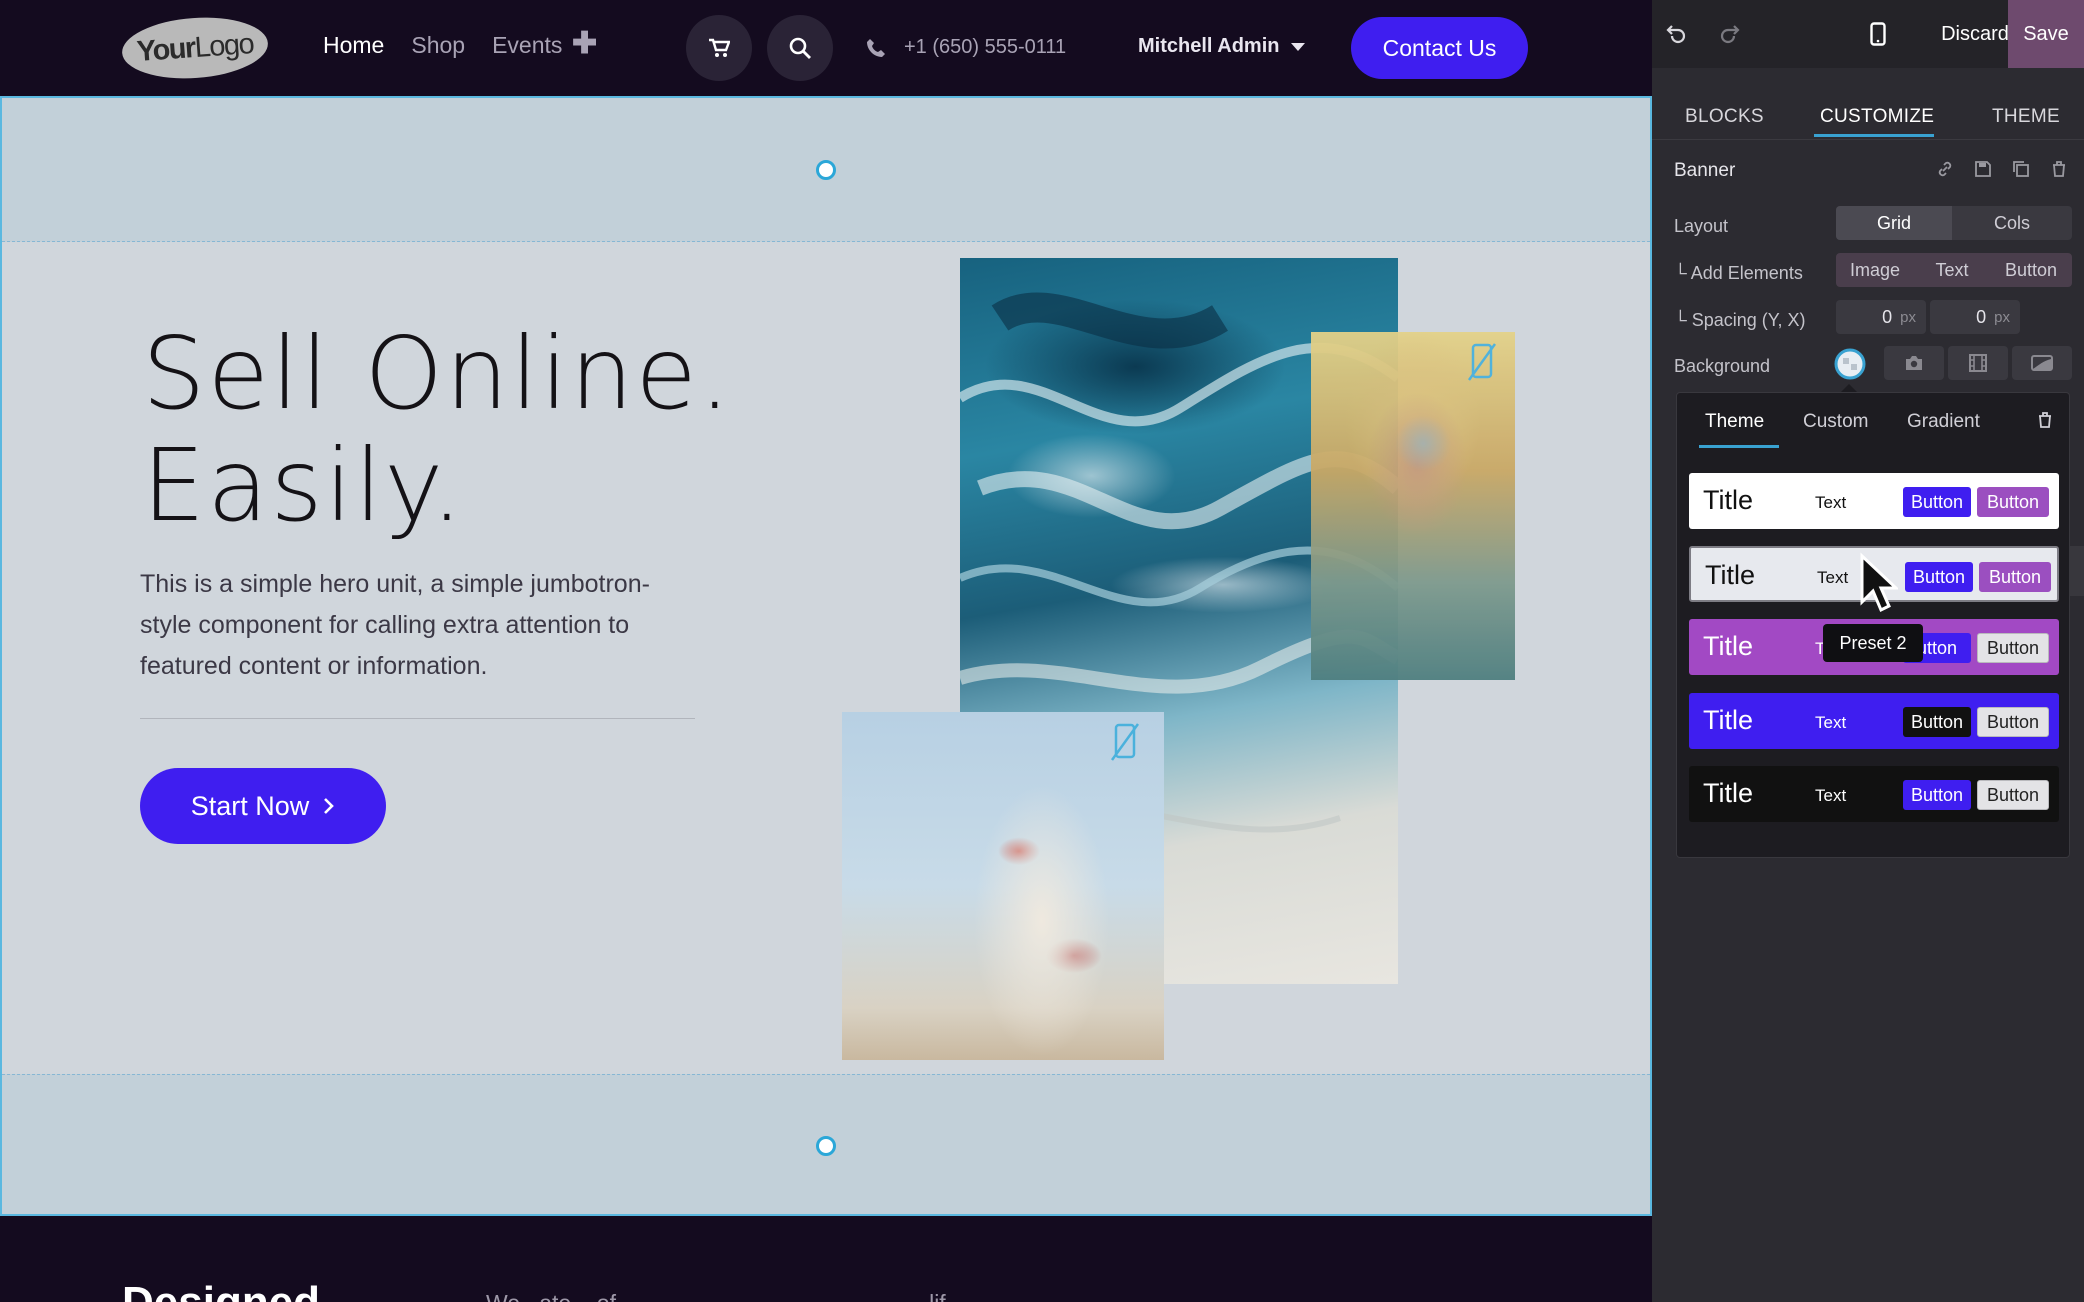 This screenshot has width=2084, height=1302. What do you see at coordinates (250, 805) in the screenshot?
I see `start-now-label: Start Now` at bounding box center [250, 805].